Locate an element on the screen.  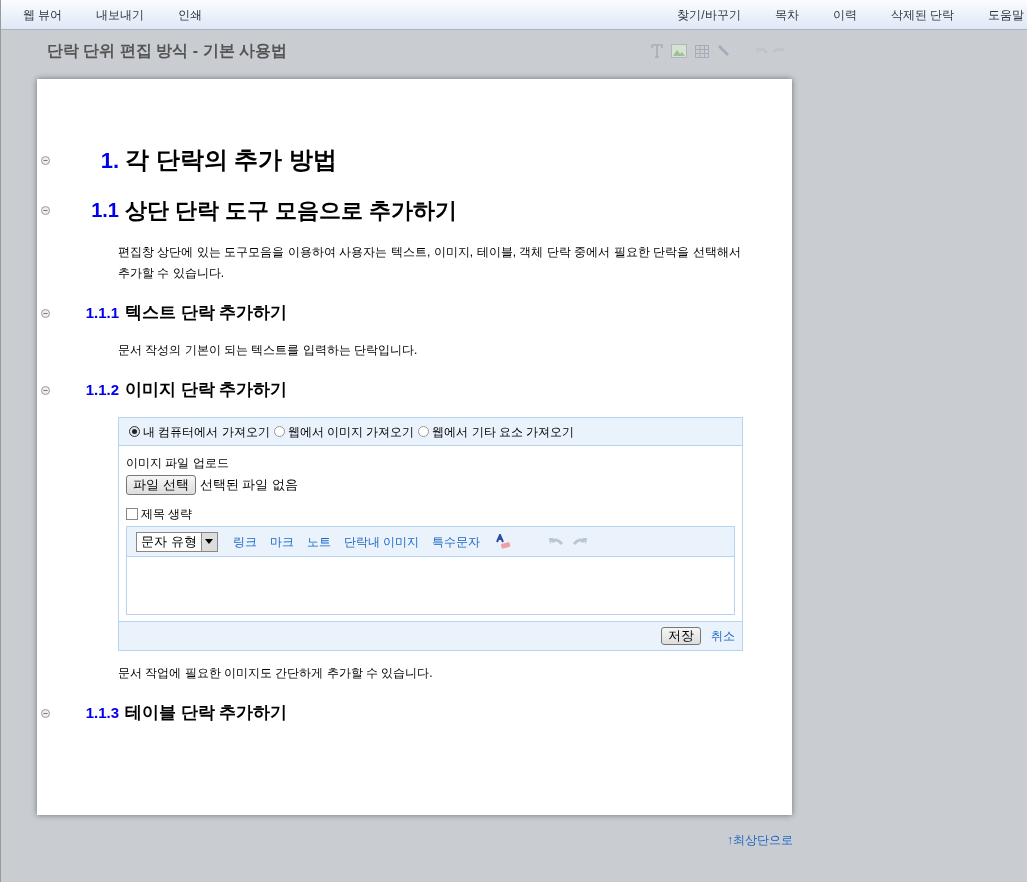
toolbar-link: 노트 is located at coordinates (318, 541).